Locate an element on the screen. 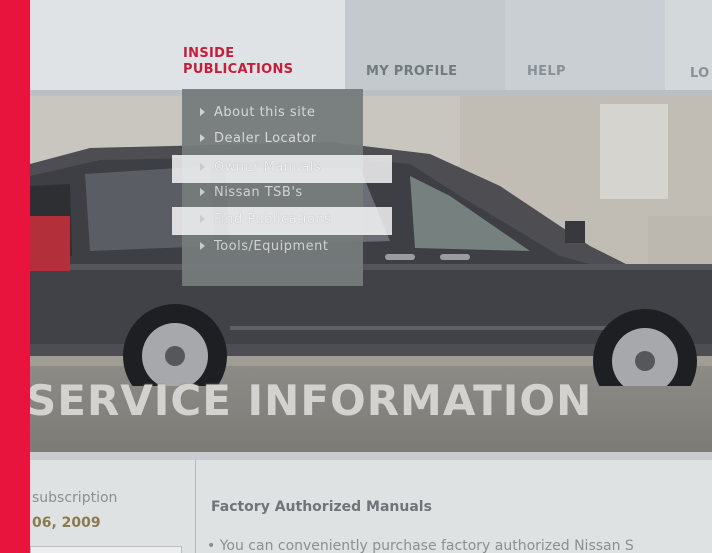  hero-title: SERVICE INFORMATION is located at coordinates (311, 400).